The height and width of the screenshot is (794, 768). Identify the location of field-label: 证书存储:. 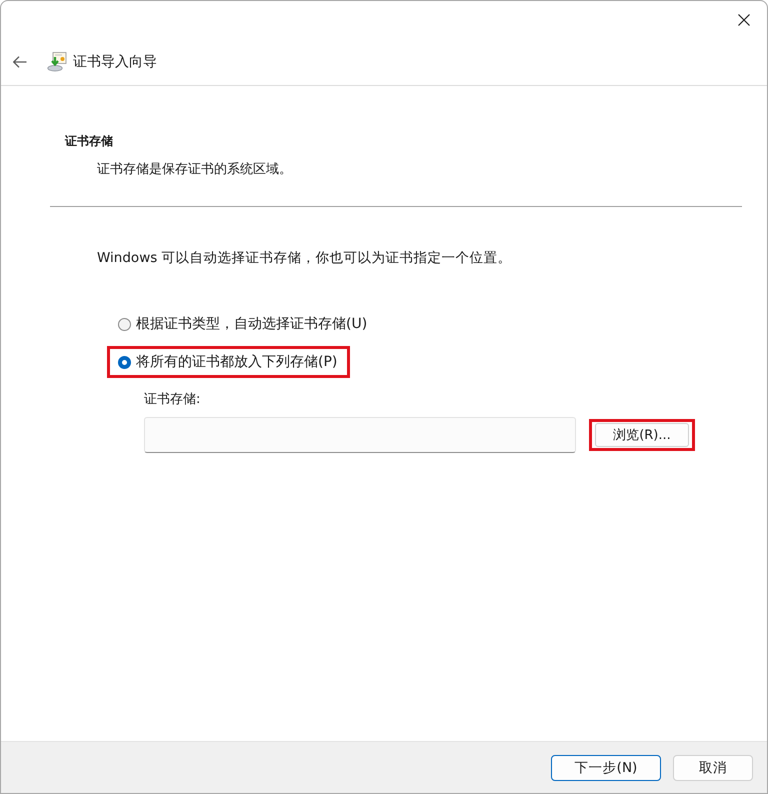
(173, 400).